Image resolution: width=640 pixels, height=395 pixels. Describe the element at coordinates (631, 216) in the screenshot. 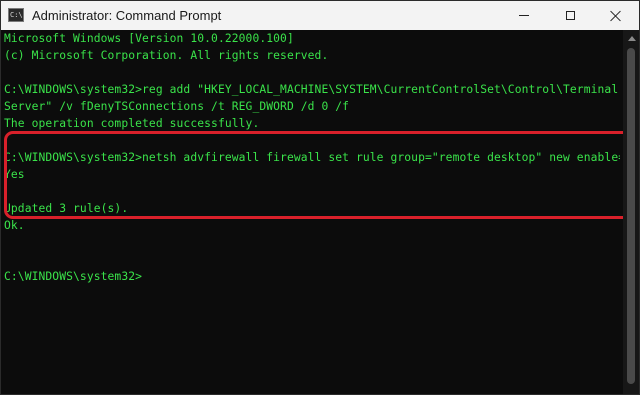

I see `scroll-thumb` at that location.